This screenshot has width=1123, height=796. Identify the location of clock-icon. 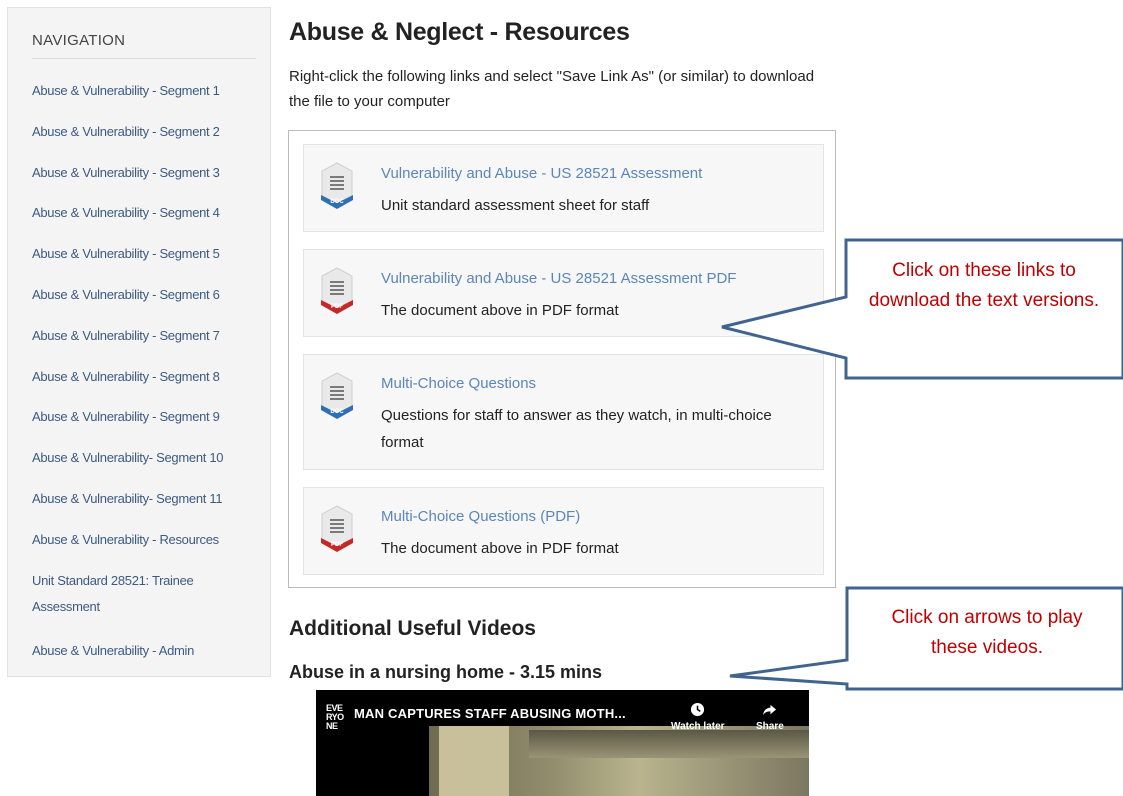
(698, 711).